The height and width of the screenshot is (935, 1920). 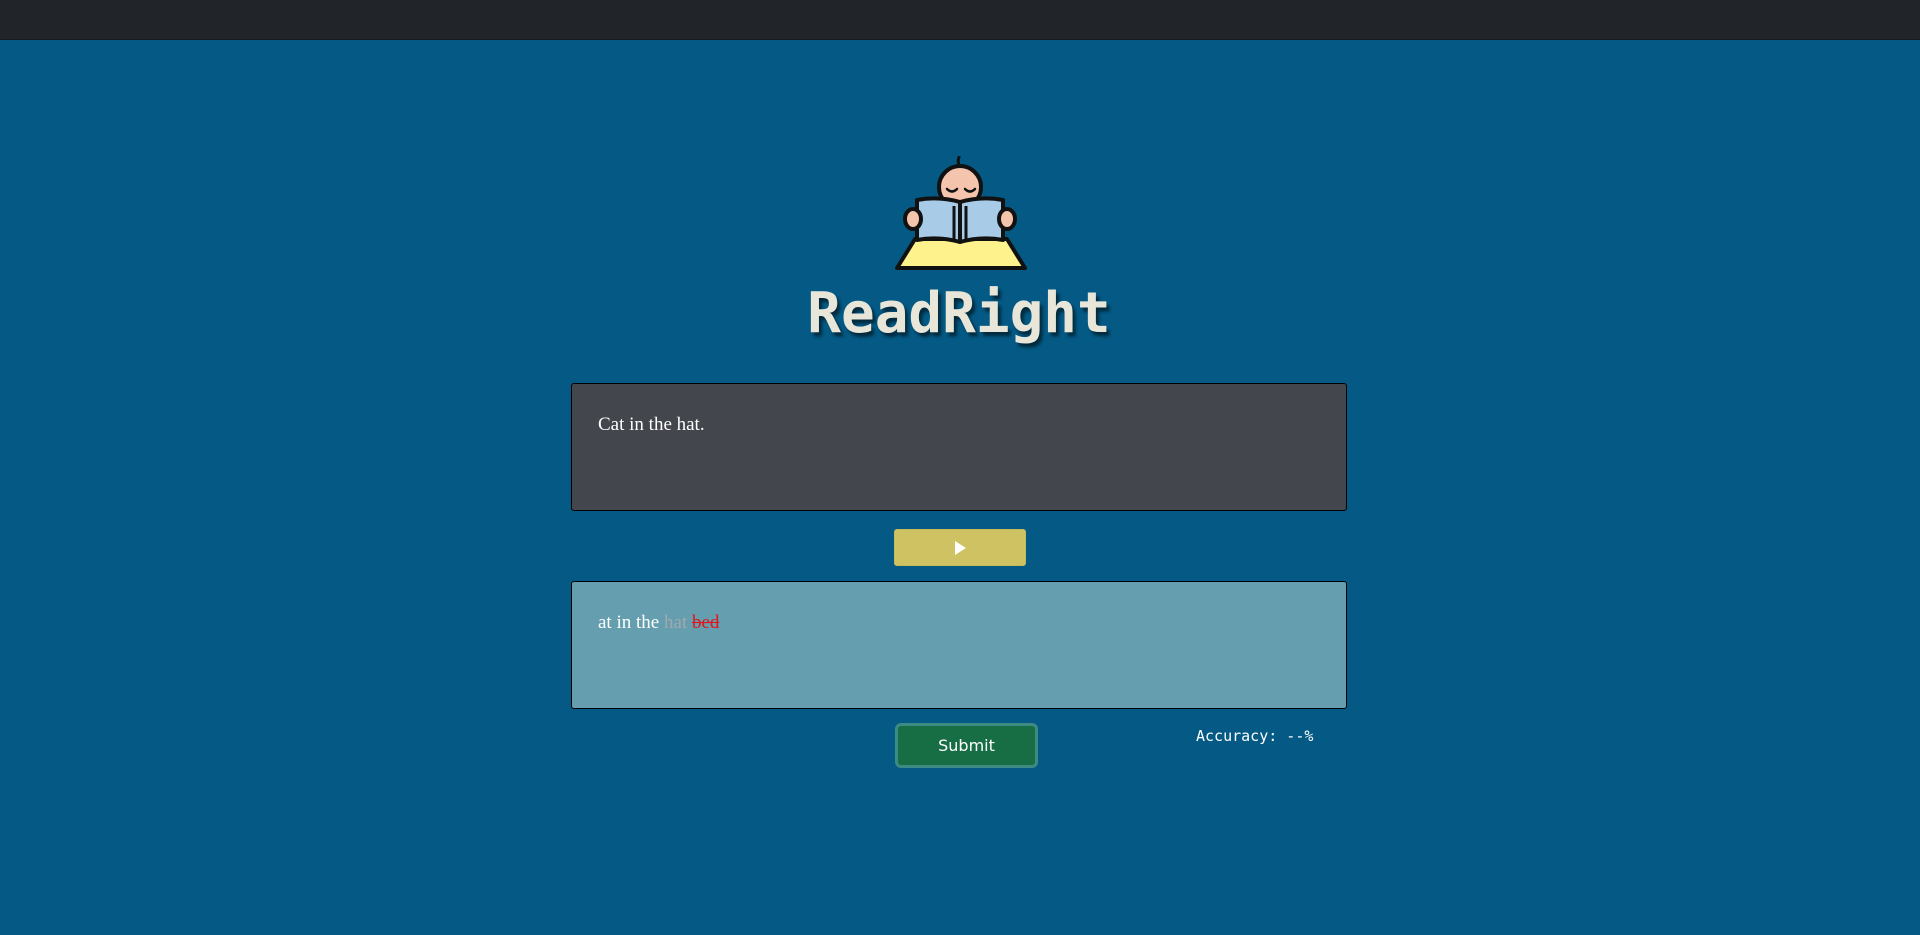 I want to click on play-icon, so click(x=960, y=547).